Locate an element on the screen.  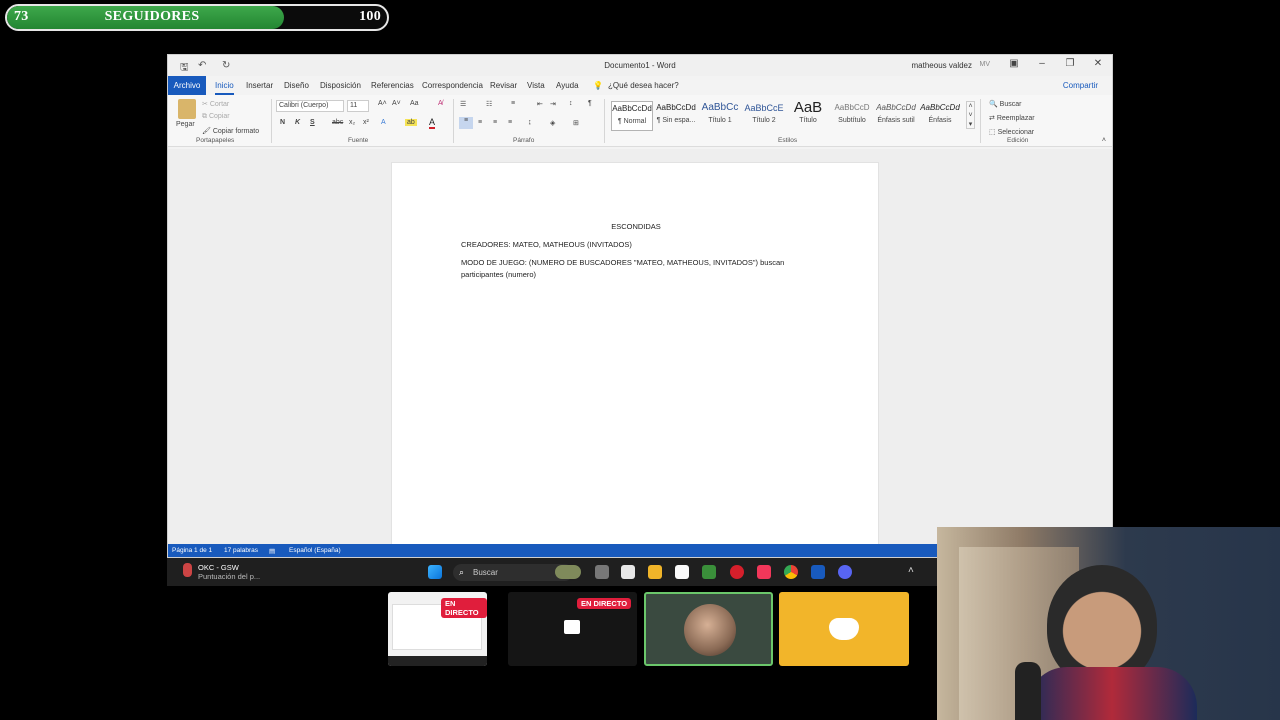
font-name-select: Calibri (Cuerpo) is located at coordinates (310, 106).